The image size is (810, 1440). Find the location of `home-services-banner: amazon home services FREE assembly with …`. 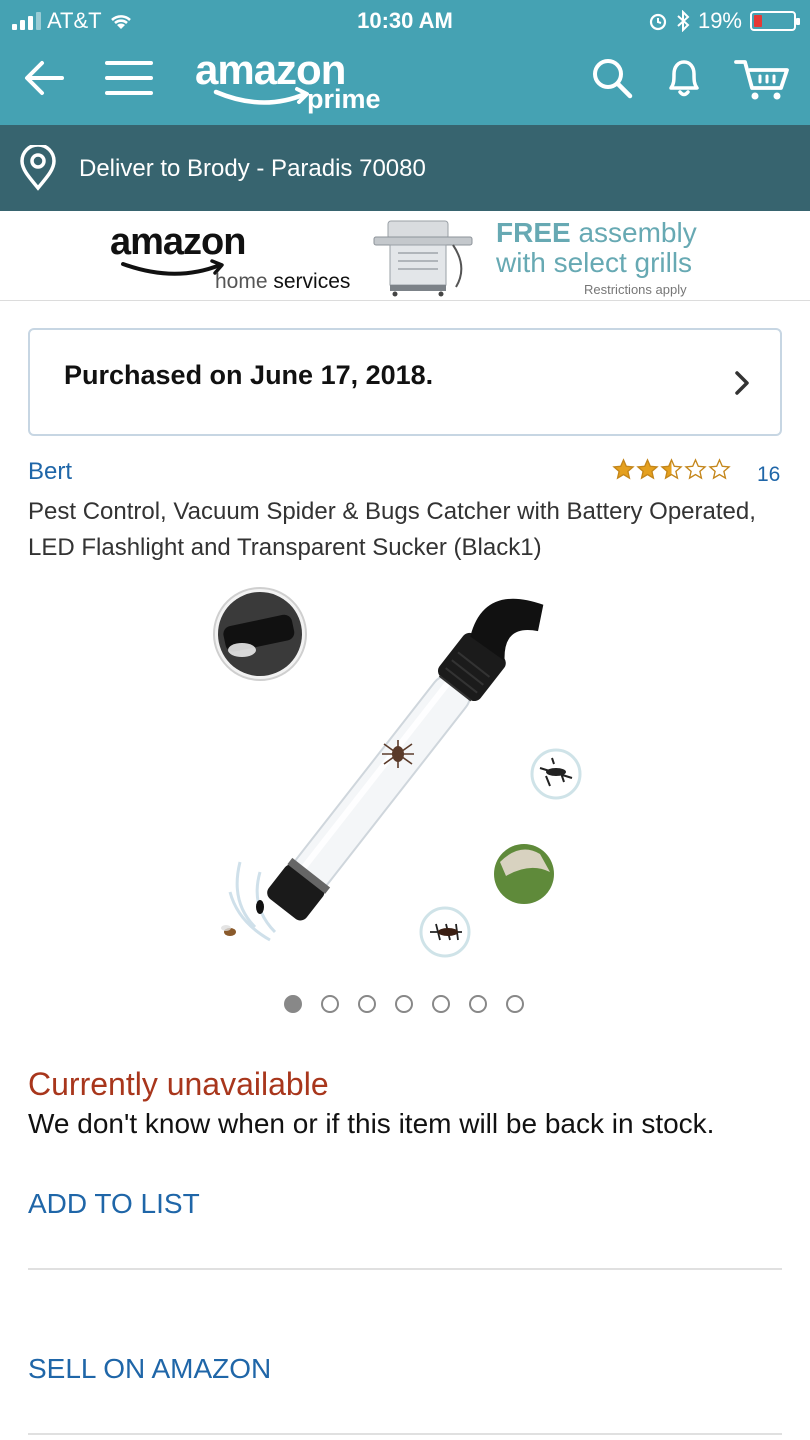

home-services-banner: amazon home services FREE assembly with … is located at coordinates (405, 256).